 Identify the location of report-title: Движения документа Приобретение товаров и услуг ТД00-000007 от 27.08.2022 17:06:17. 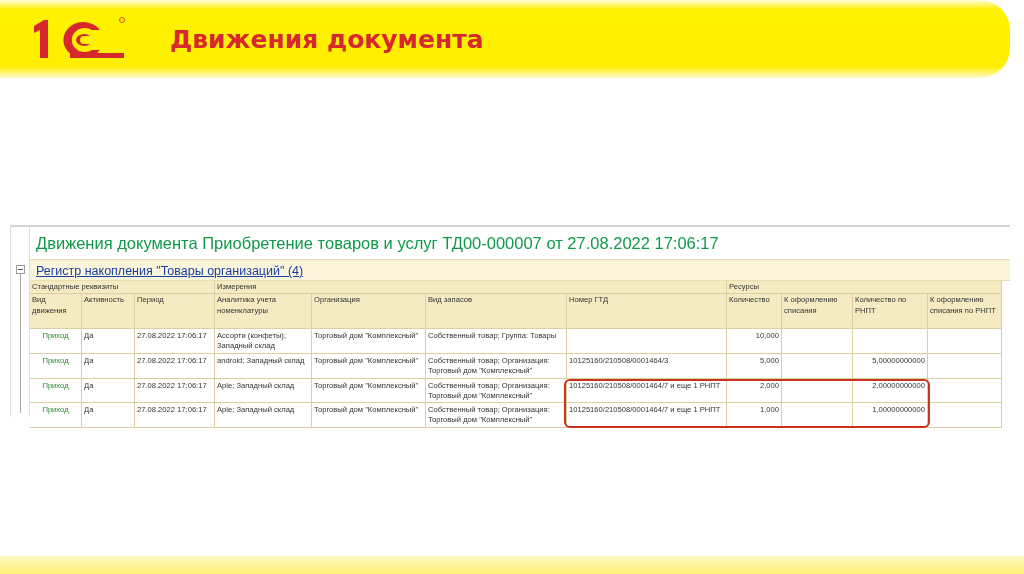
(377, 243).